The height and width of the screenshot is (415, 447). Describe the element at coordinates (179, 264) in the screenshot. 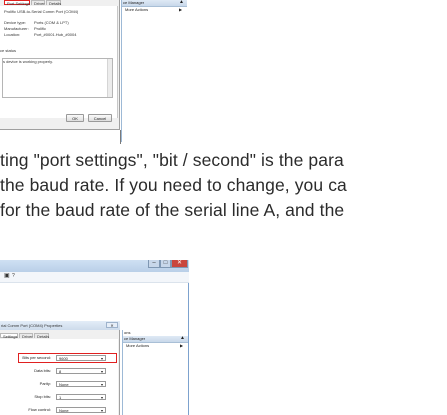

I see `close-button: ✕` at that location.